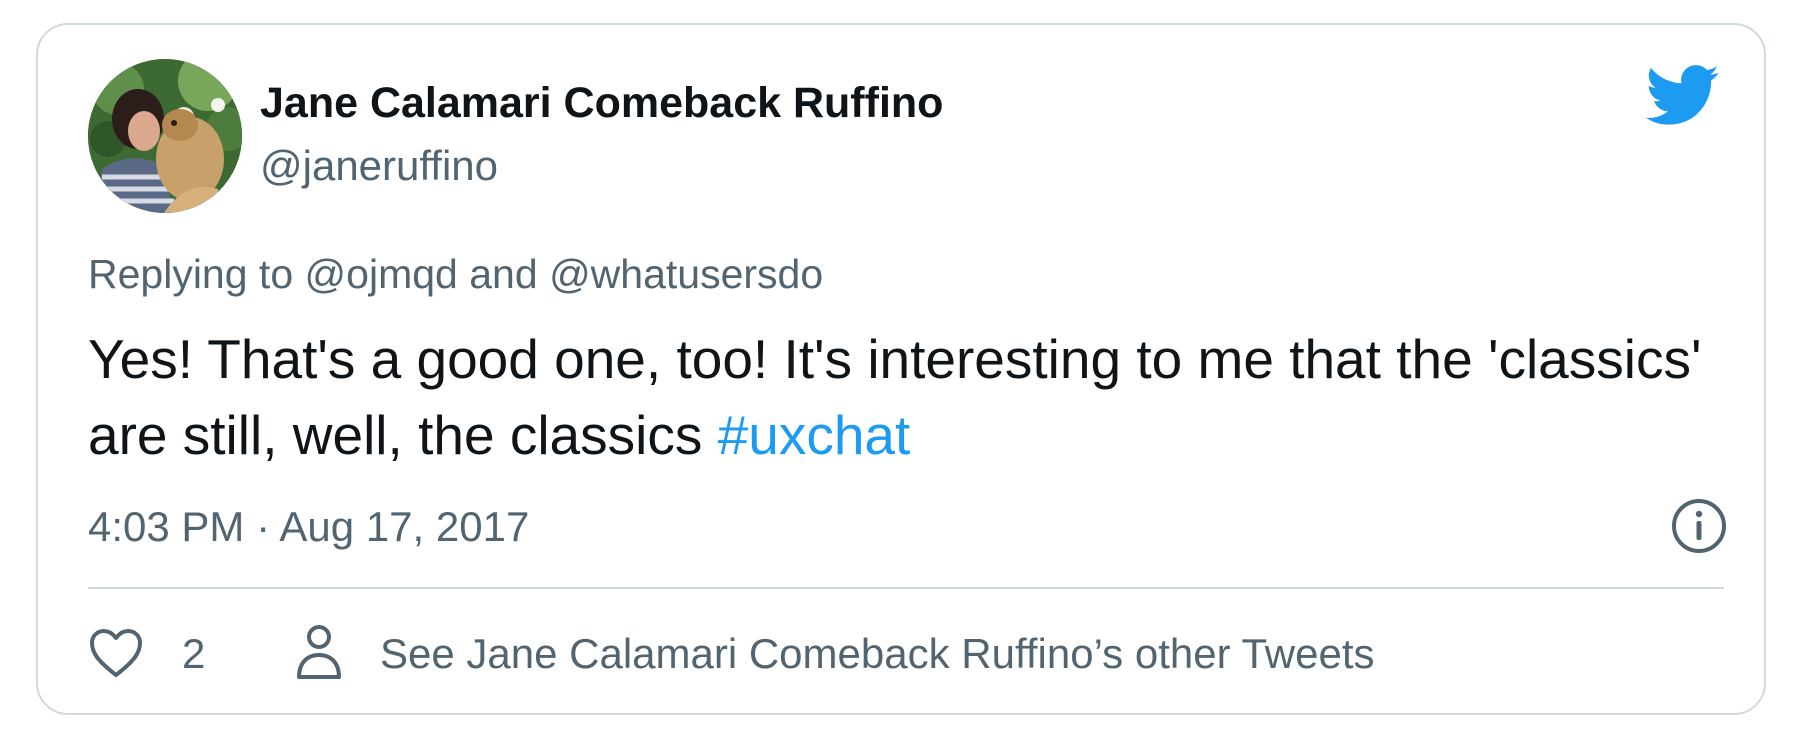 The height and width of the screenshot is (744, 1800). I want to click on info-icon, so click(1699, 526).